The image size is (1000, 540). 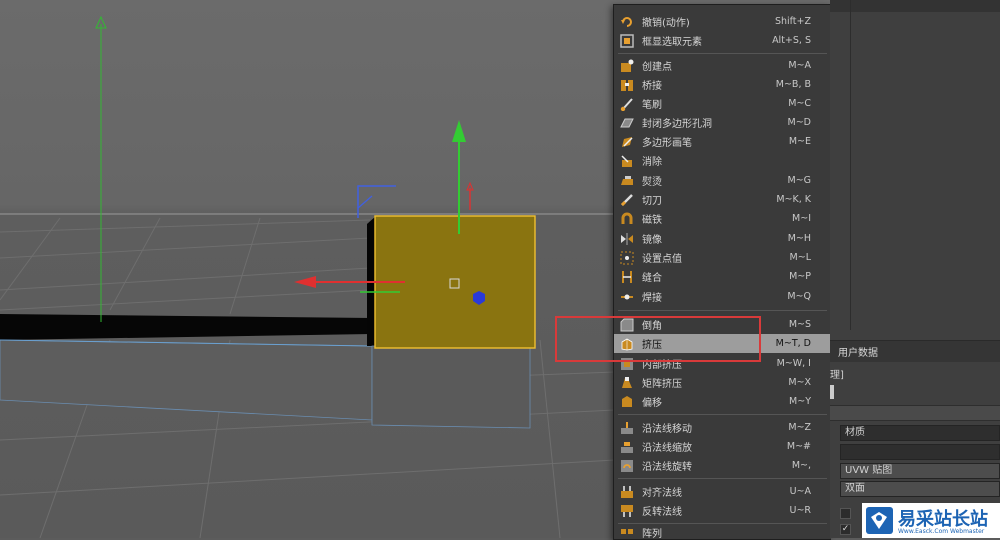 What do you see at coordinates (920, 471) in the screenshot?
I see `uvw-mapping-field: UVW 贴图` at bounding box center [920, 471].